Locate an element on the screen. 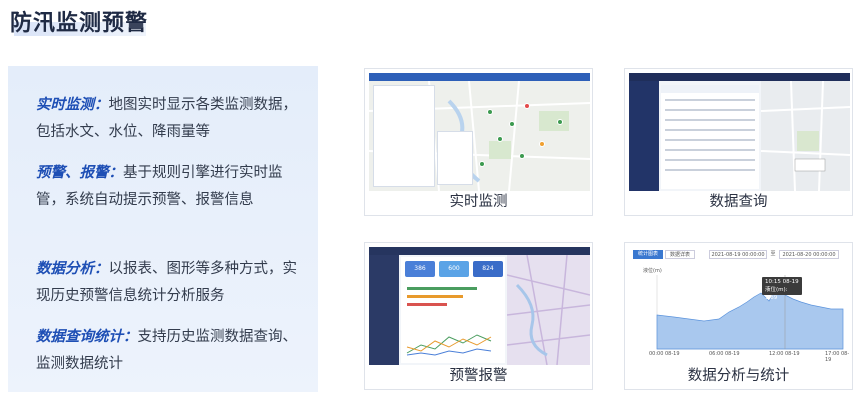  feature-realtime: 实时监测：地图实时显示各类监测数据，包括水文、水位、降雨量等 is located at coordinates (171, 119).